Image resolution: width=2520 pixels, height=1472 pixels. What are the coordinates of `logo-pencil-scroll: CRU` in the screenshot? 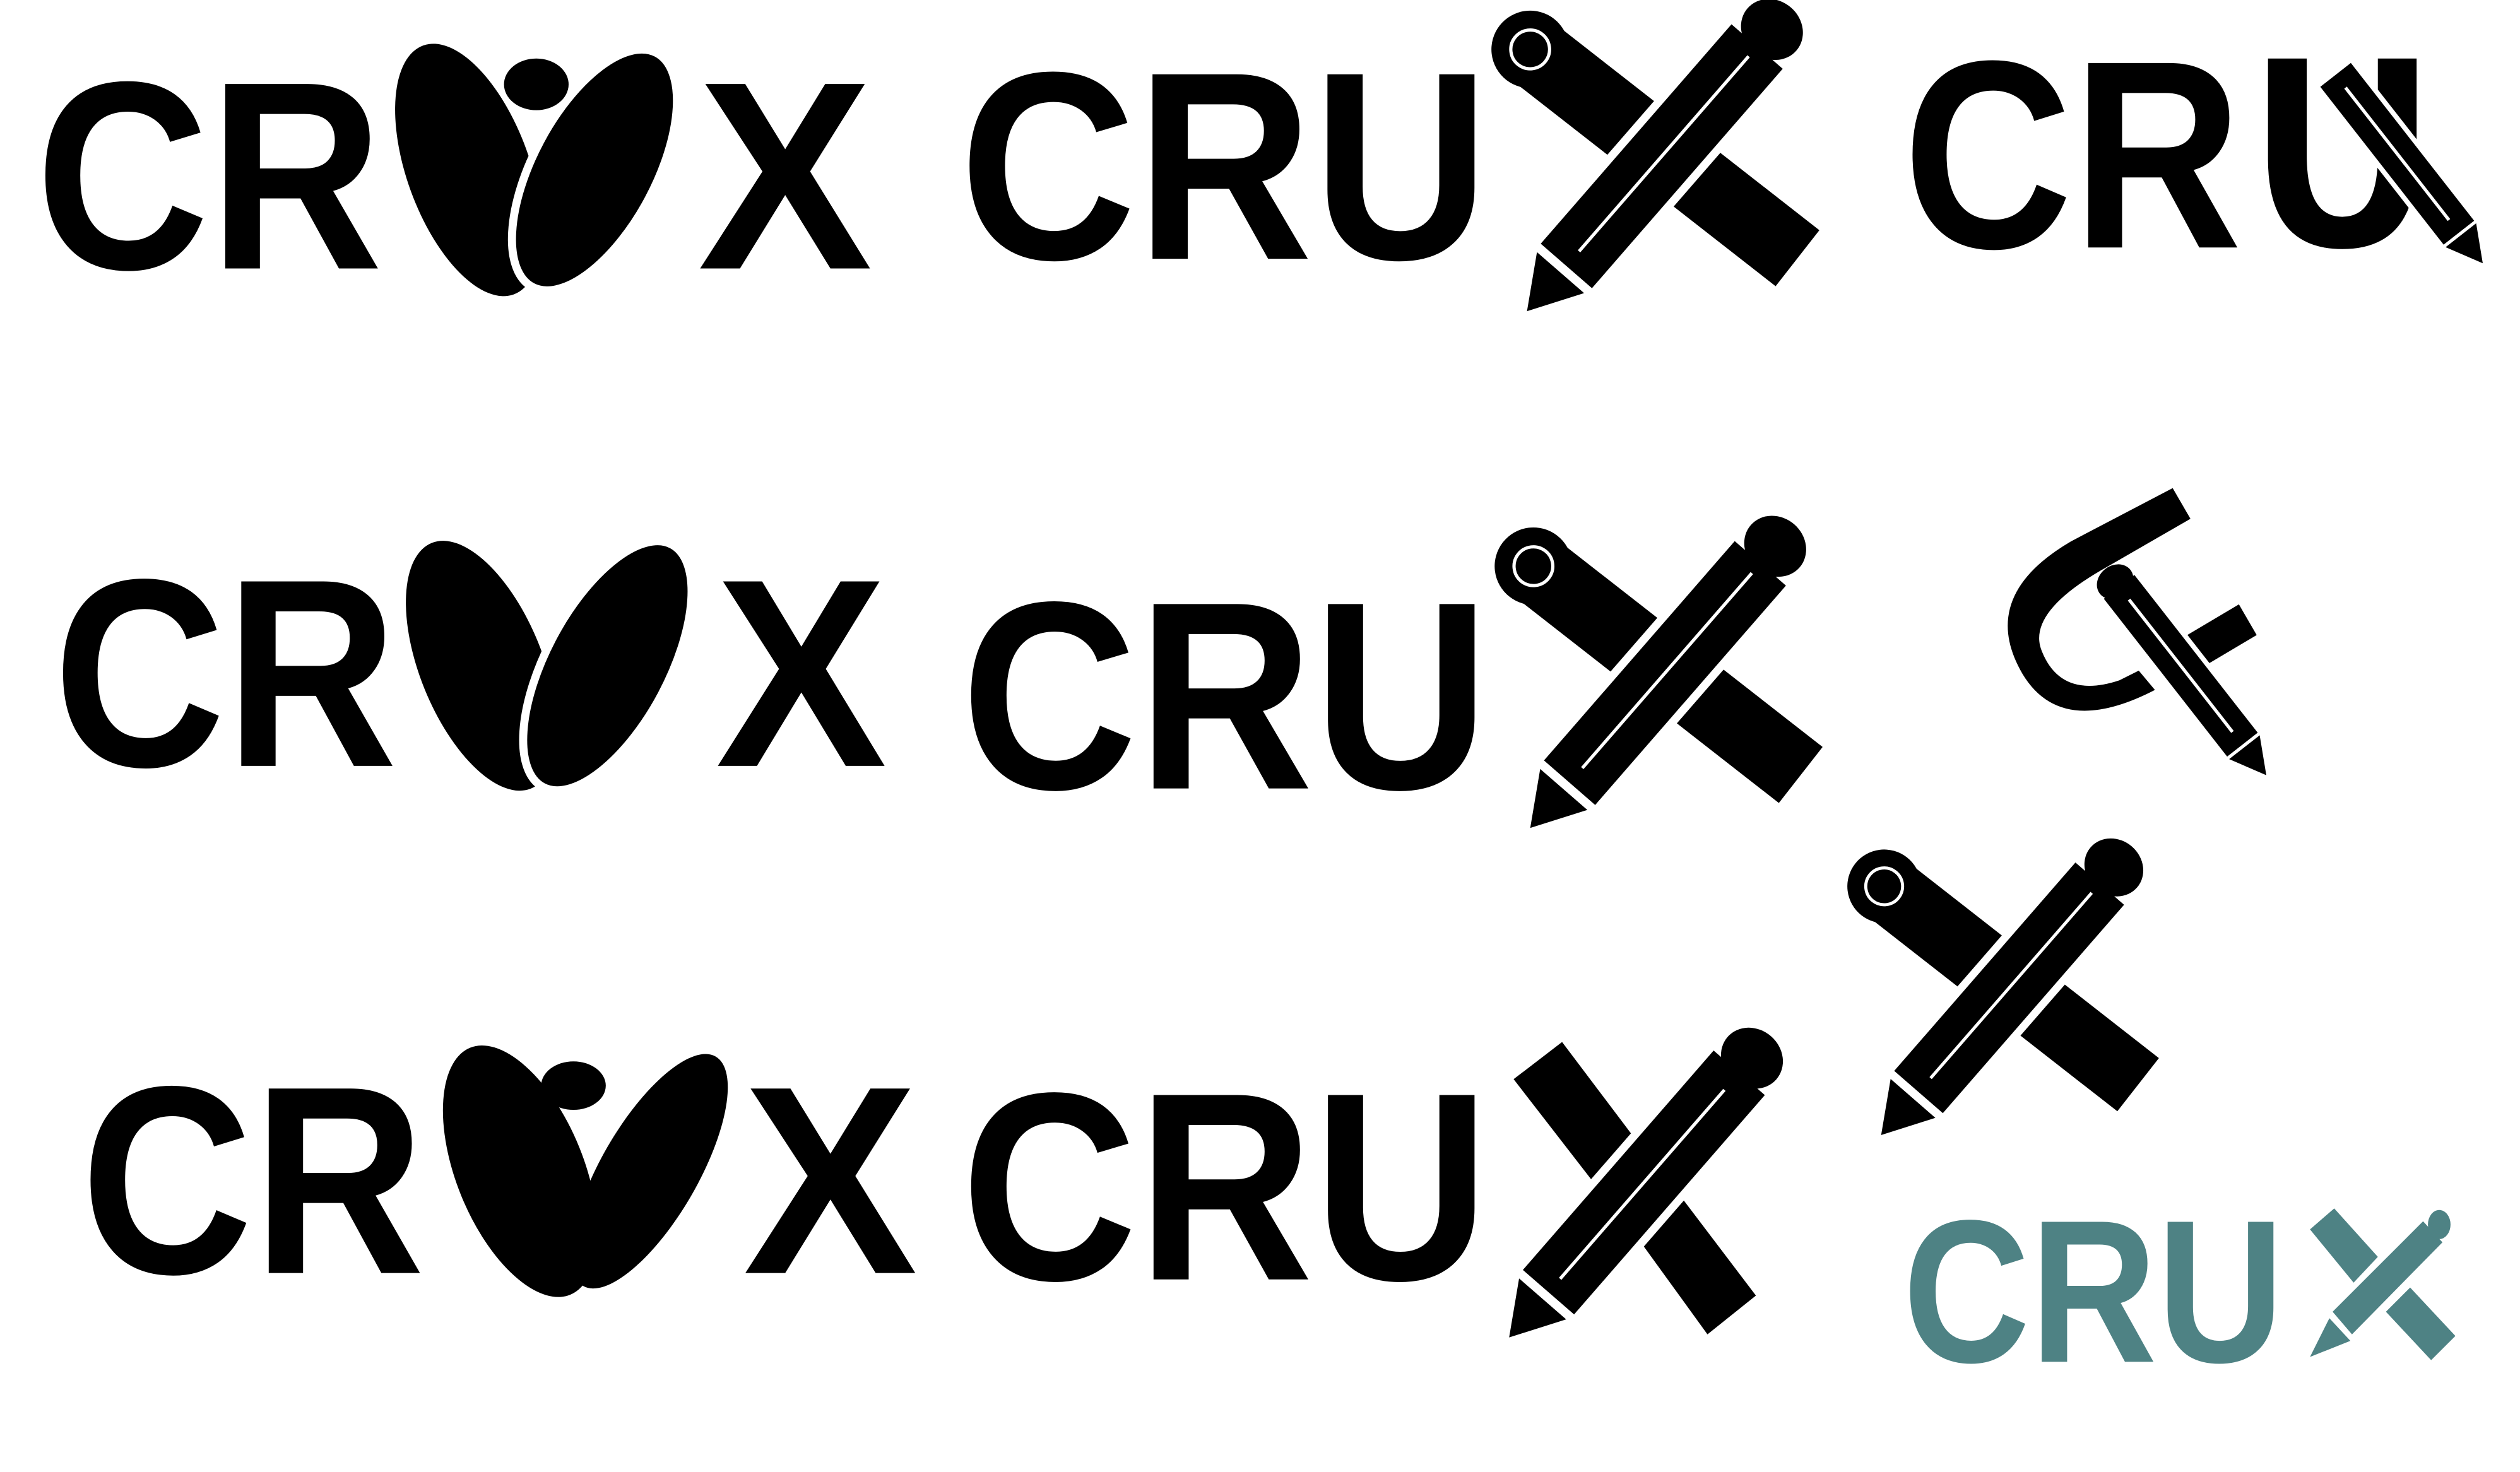 It's located at (1391, 171).